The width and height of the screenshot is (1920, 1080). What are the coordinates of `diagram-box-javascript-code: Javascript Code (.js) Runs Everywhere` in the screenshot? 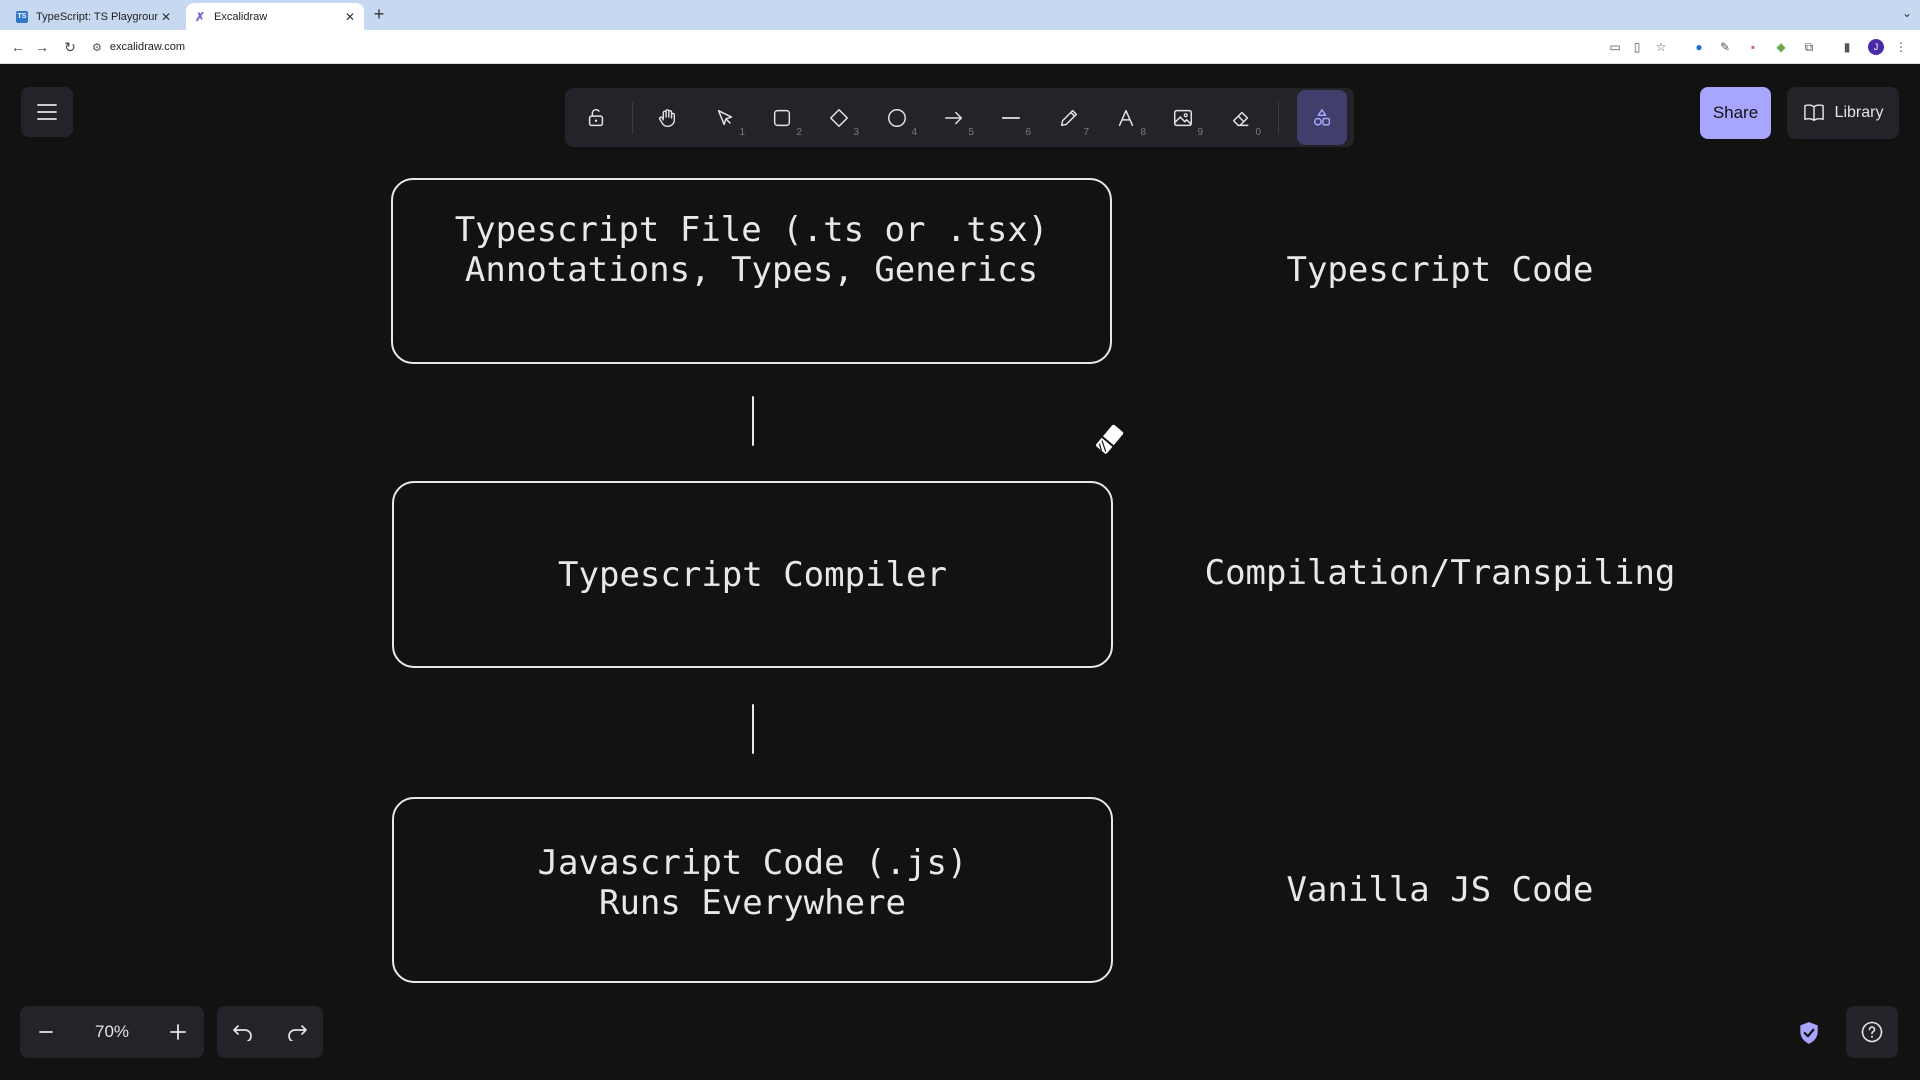 It's located at (752, 890).